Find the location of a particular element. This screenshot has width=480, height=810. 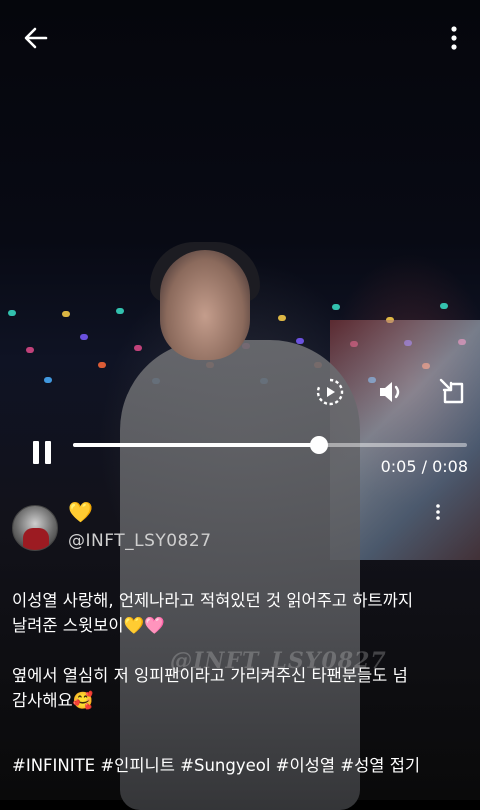

exit-fullscreen-button is located at coordinates (452, 391).